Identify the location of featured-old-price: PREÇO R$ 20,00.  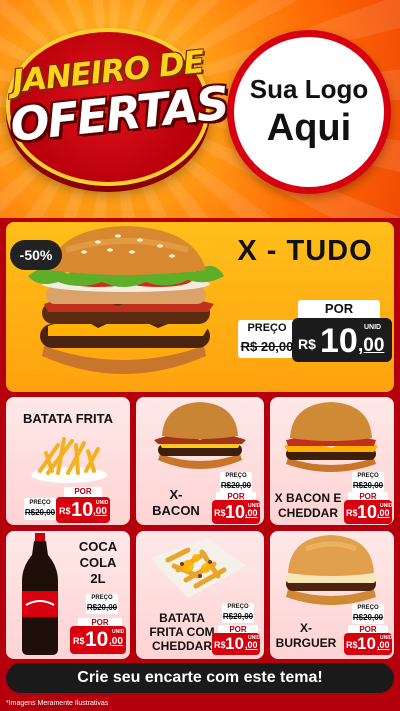
(267, 339).